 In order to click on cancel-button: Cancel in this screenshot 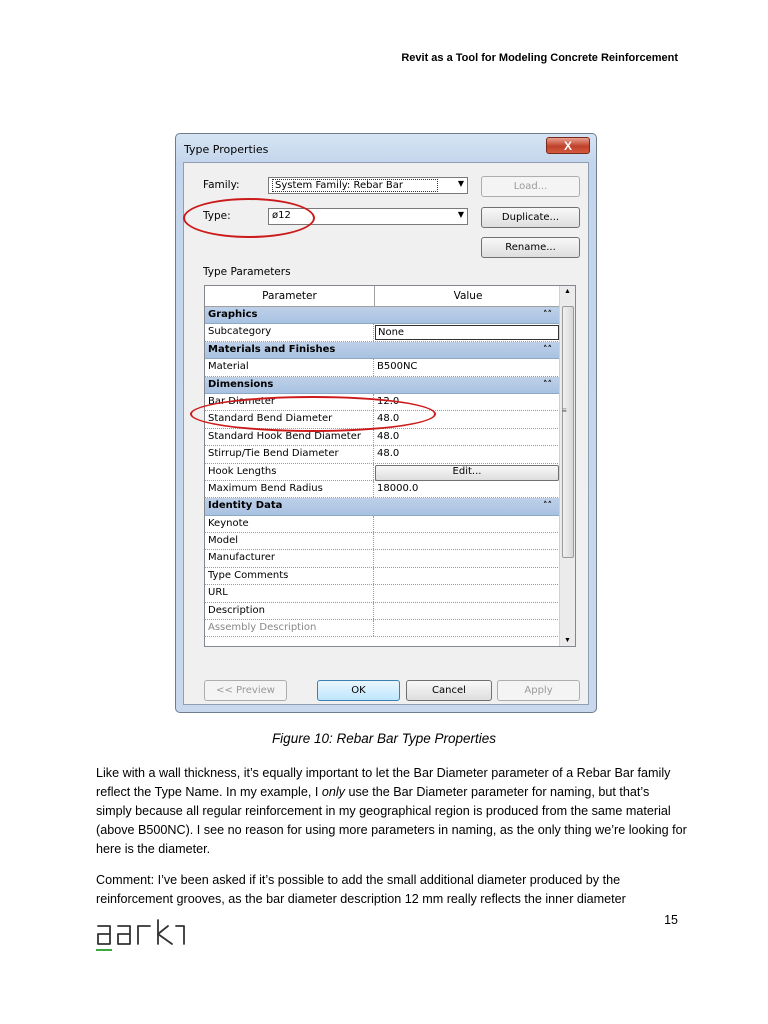, I will do `click(449, 690)`.